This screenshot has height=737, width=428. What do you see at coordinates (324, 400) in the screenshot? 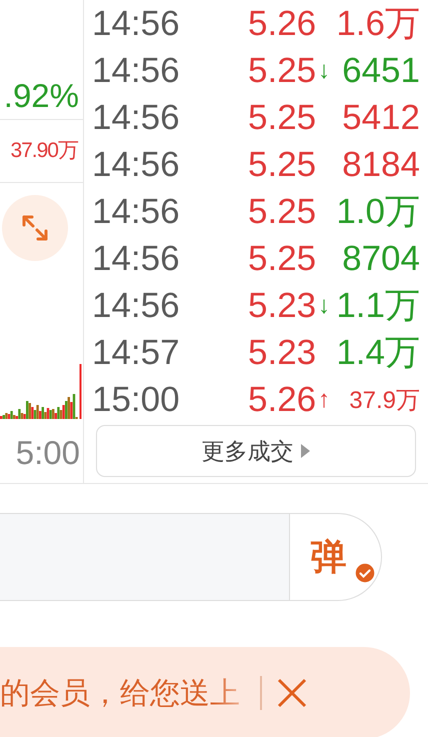
I see `trade-arrow: ↑` at bounding box center [324, 400].